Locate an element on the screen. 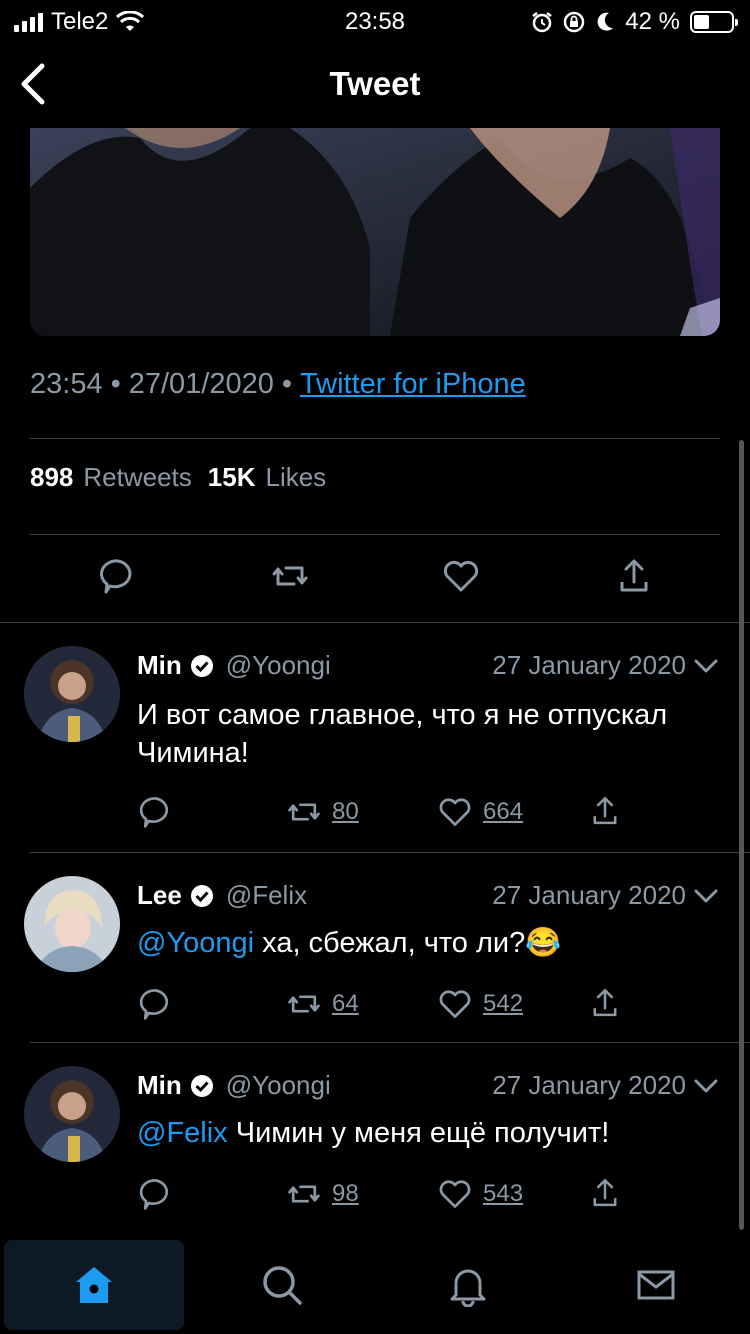 This screenshot has width=750, height=1334. mail-icon is located at coordinates (656, 1285).